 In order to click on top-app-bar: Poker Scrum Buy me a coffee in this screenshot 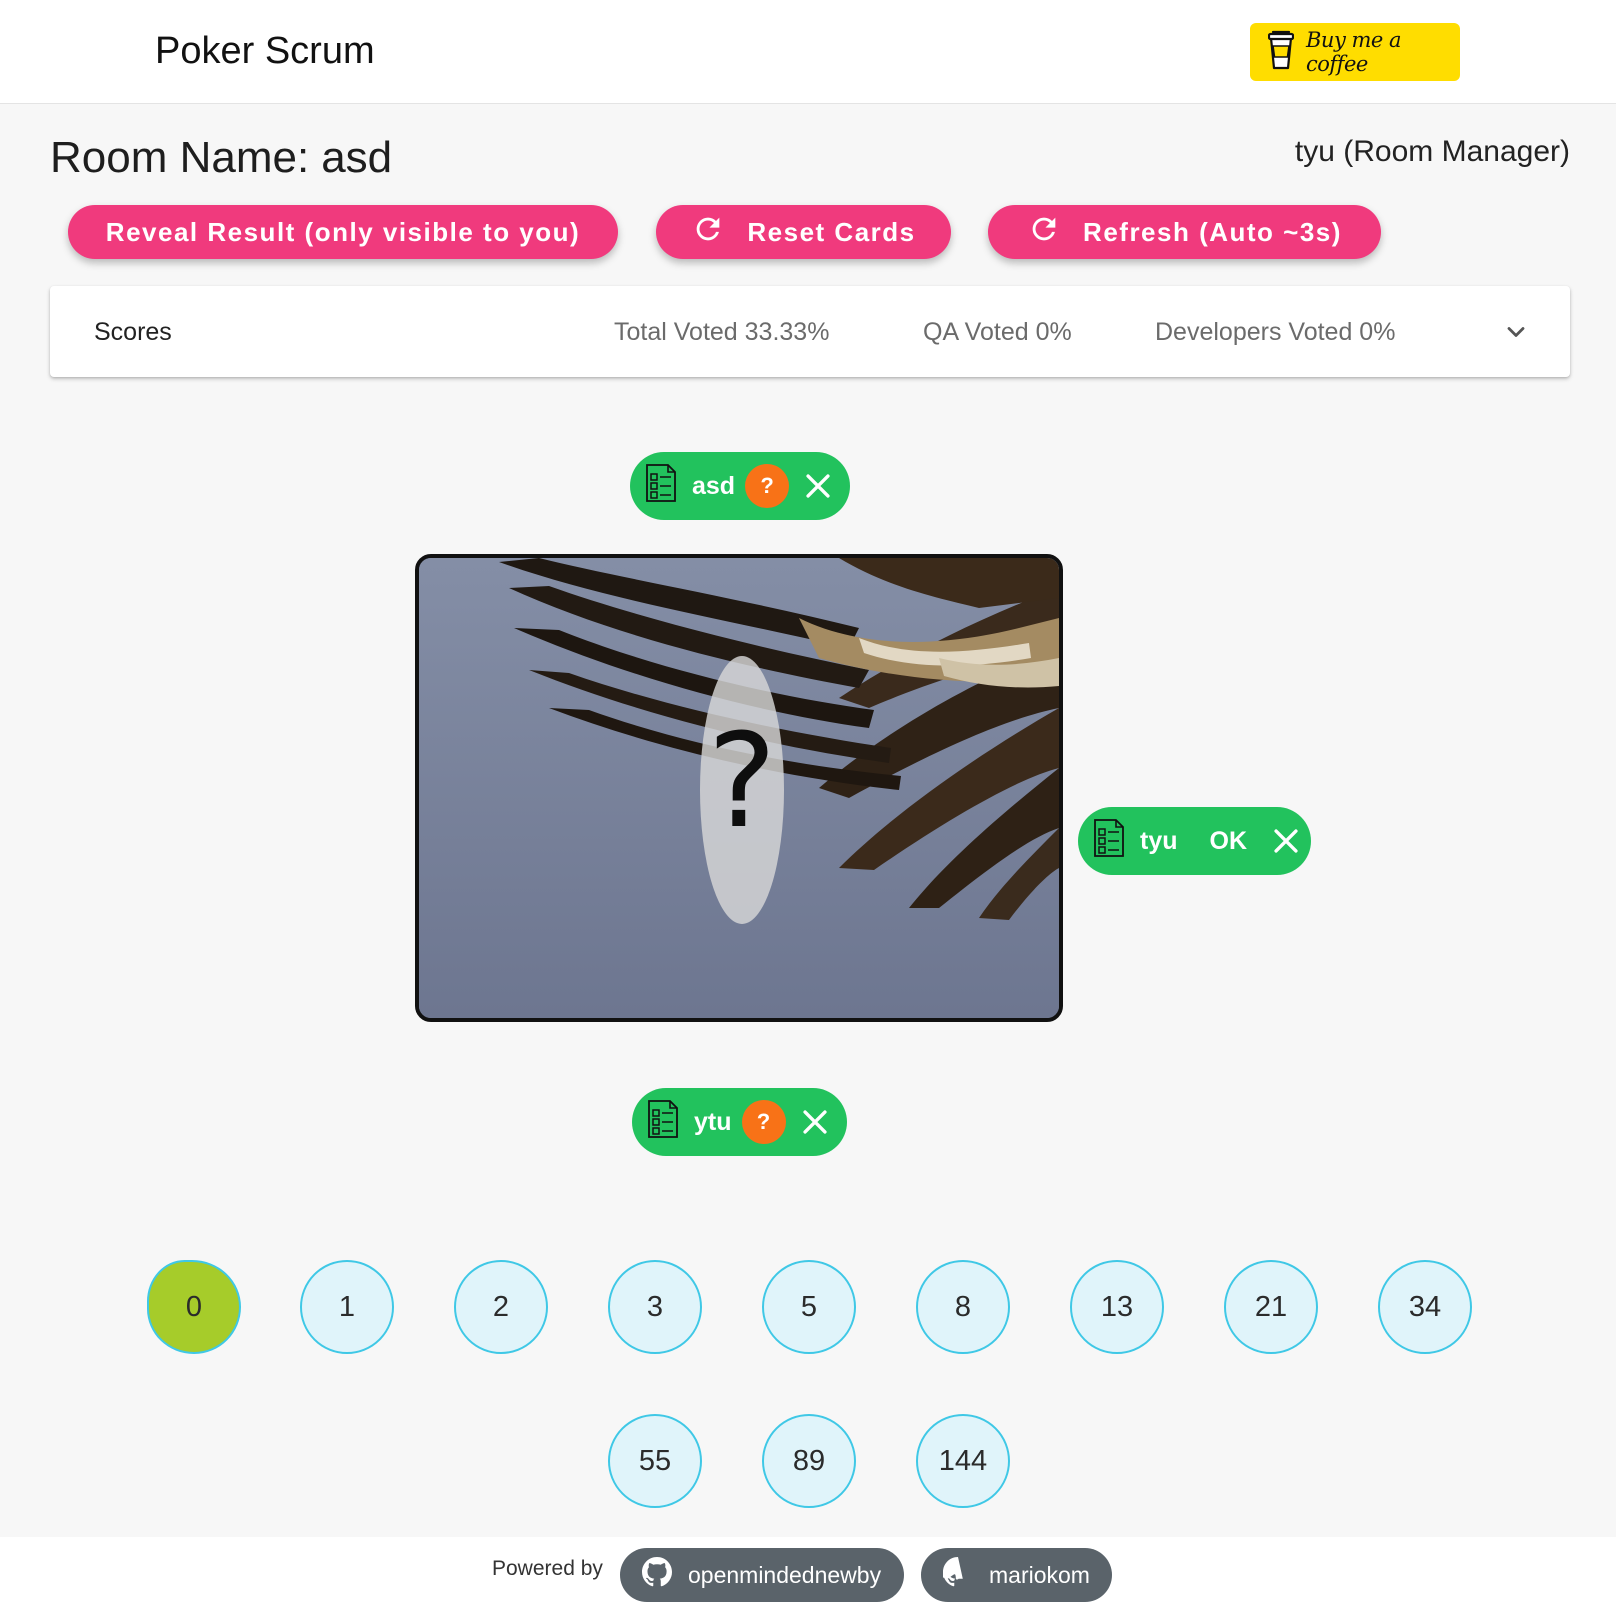, I will do `click(808, 52)`.